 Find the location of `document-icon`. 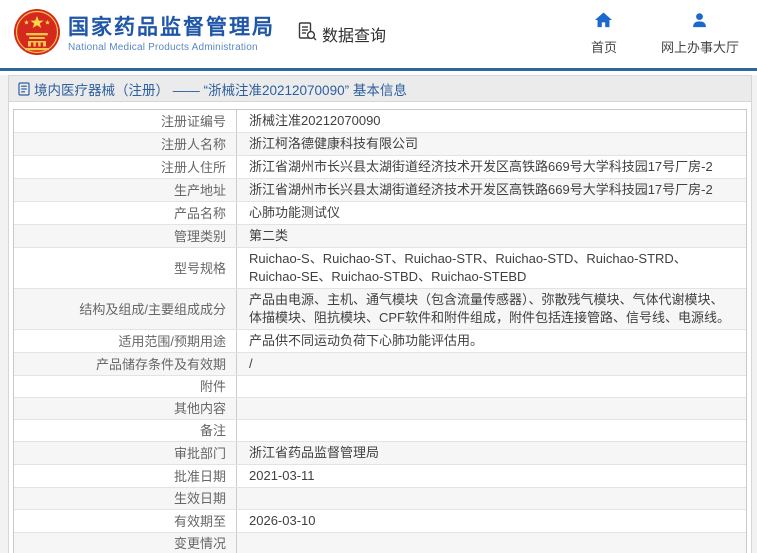

document-icon is located at coordinates (24, 88).